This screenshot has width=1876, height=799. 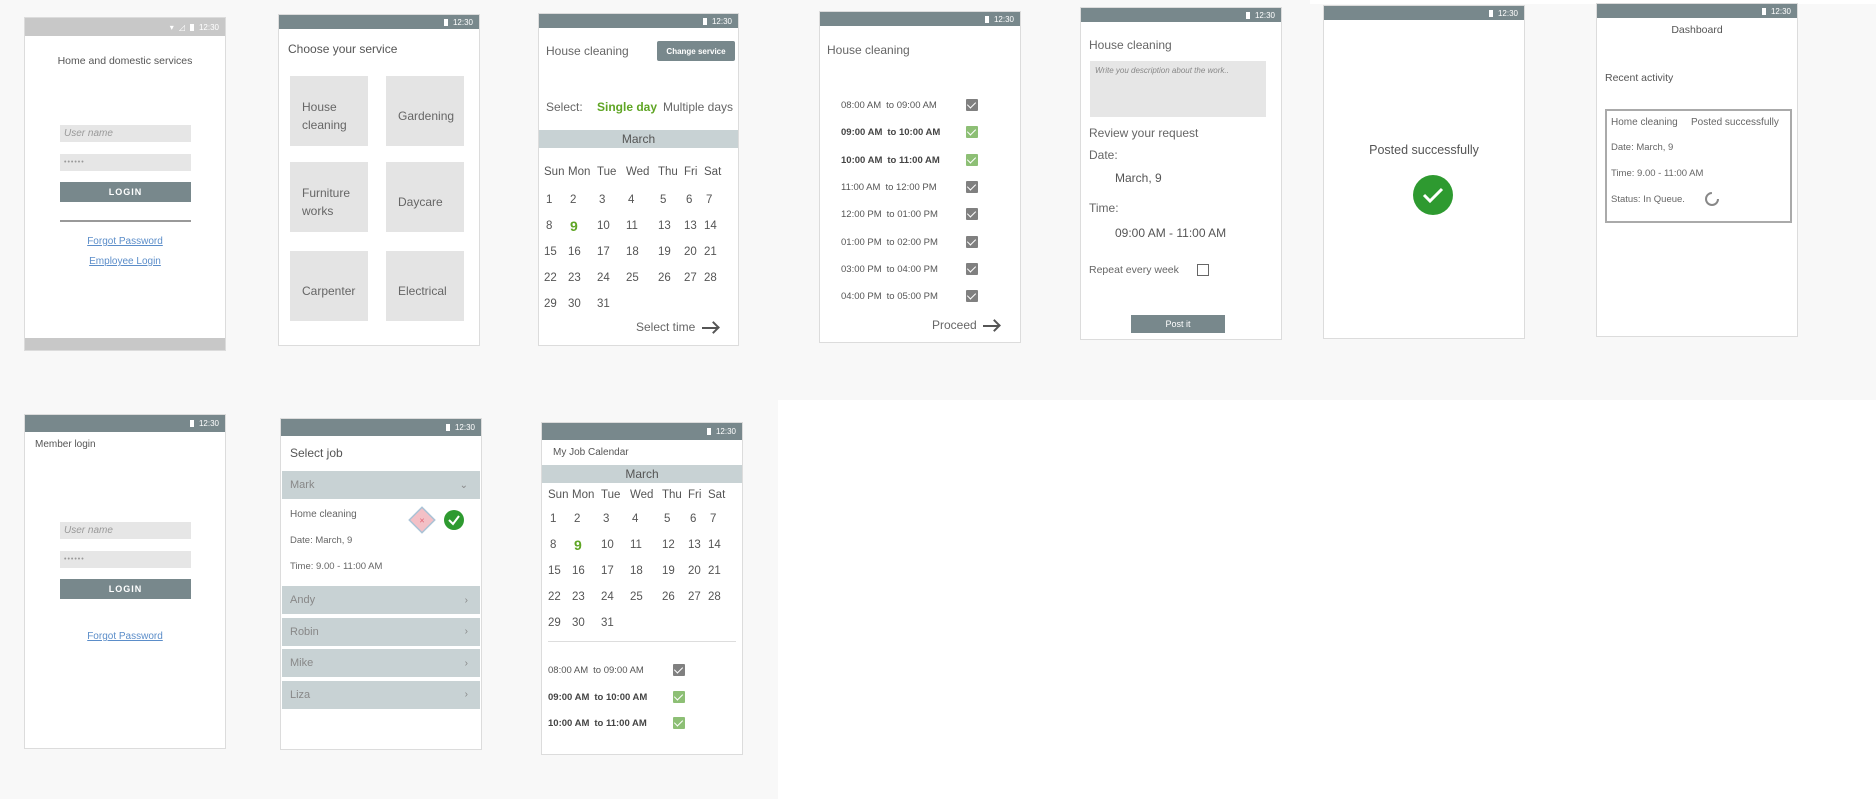 What do you see at coordinates (381, 694) in the screenshot?
I see `job-row-liza: Liza ›` at bounding box center [381, 694].